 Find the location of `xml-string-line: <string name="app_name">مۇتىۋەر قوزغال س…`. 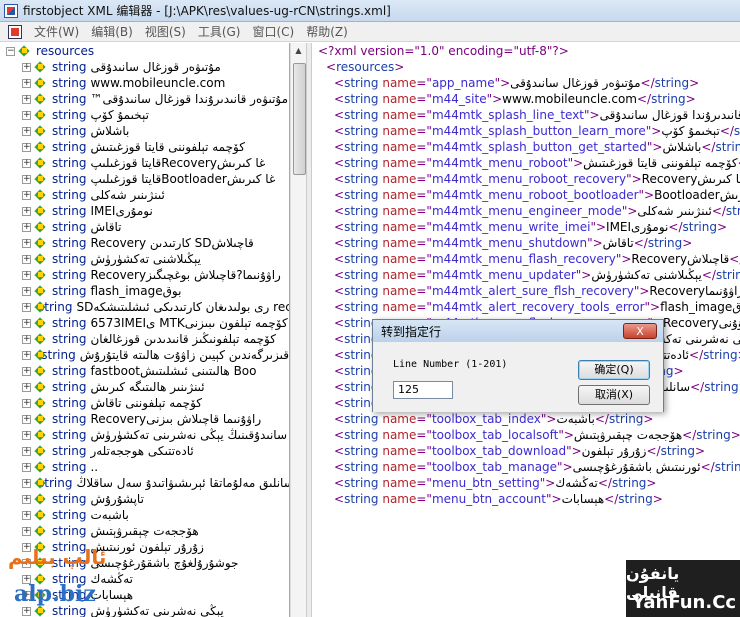

xml-string-line: <string name="app_name">مۇتىۋەر قوزغال س… is located at coordinates (526, 83).